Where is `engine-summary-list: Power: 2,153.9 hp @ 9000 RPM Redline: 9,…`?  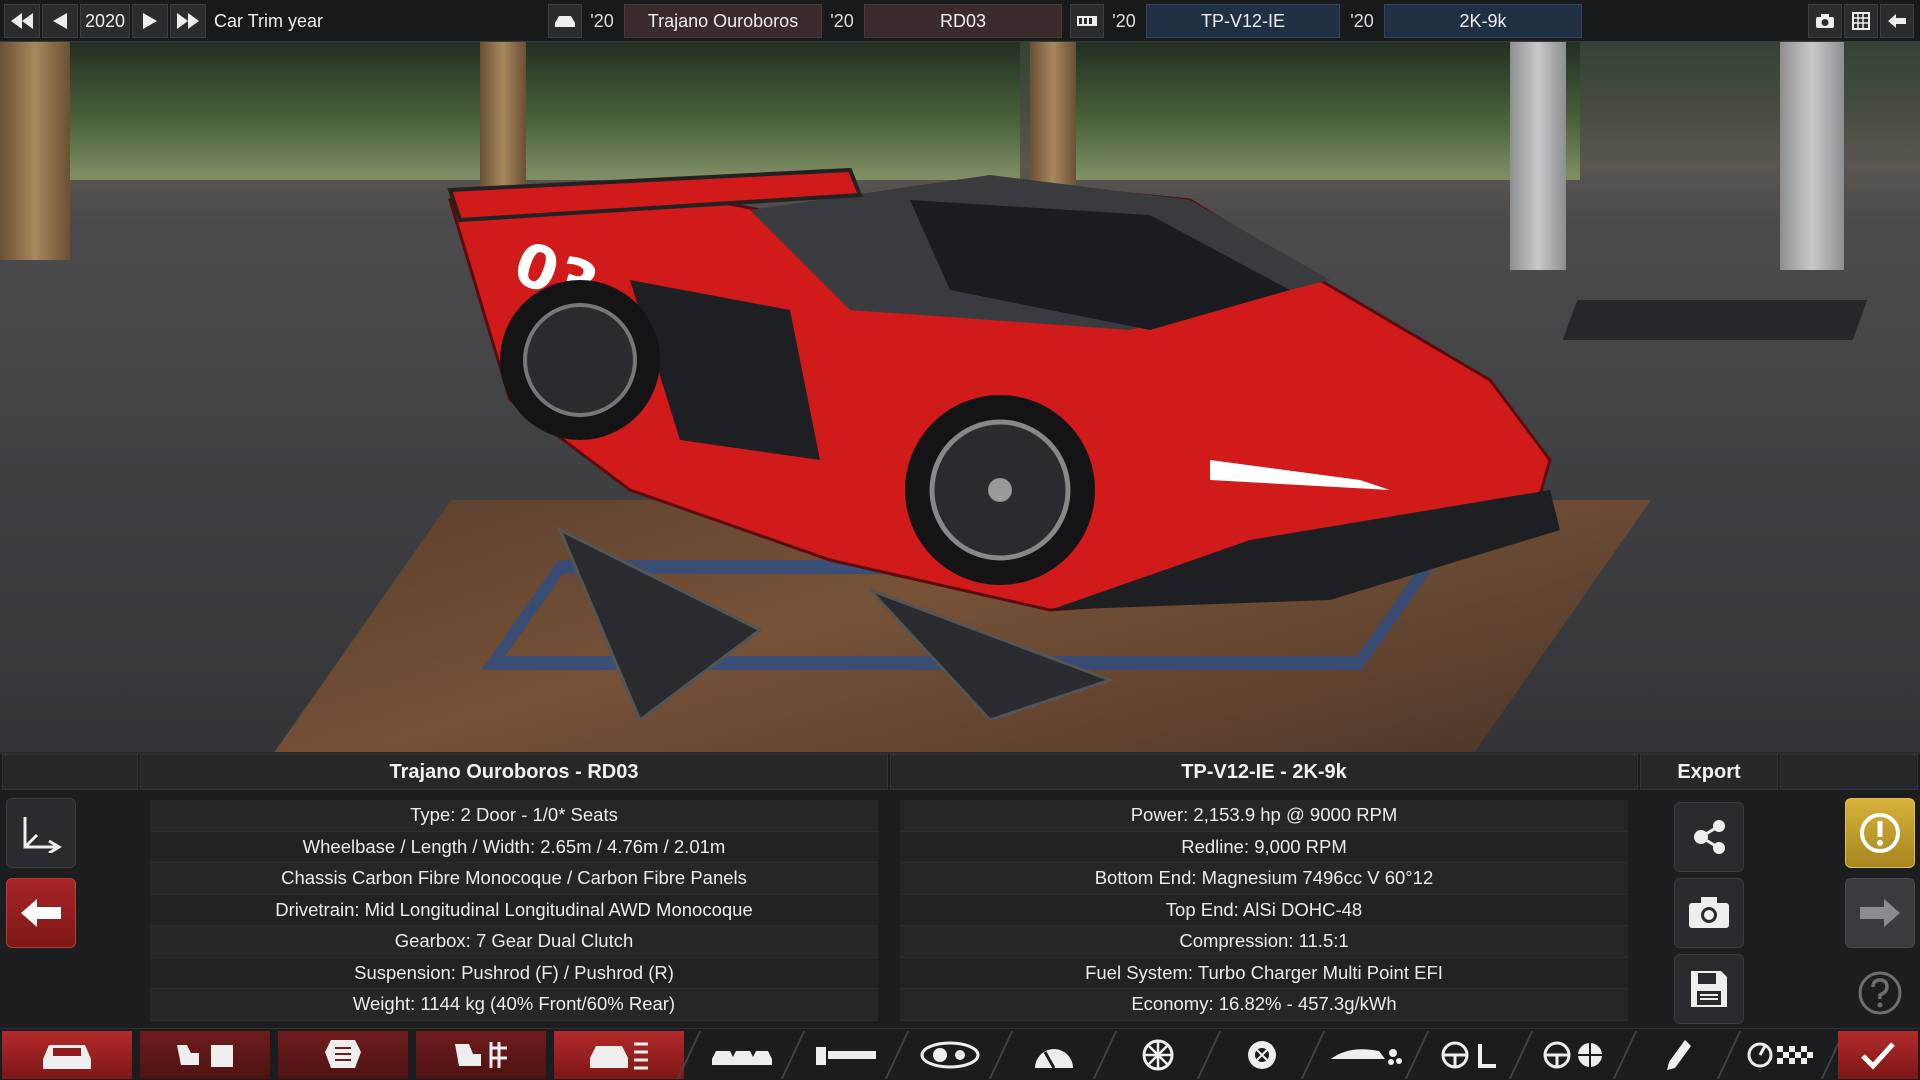
engine-summary-list: Power: 2,153.9 hp @ 9000 RPM Redline: 9,… is located at coordinates (1264, 910).